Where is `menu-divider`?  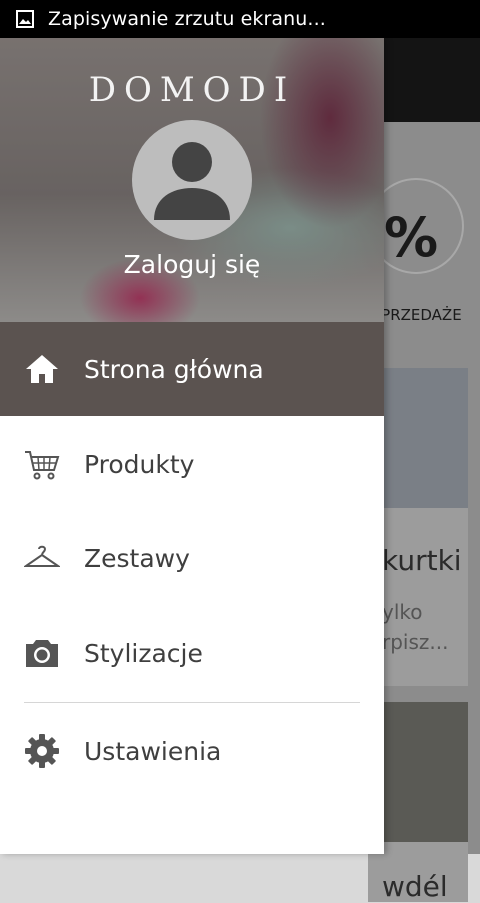 menu-divider is located at coordinates (192, 702).